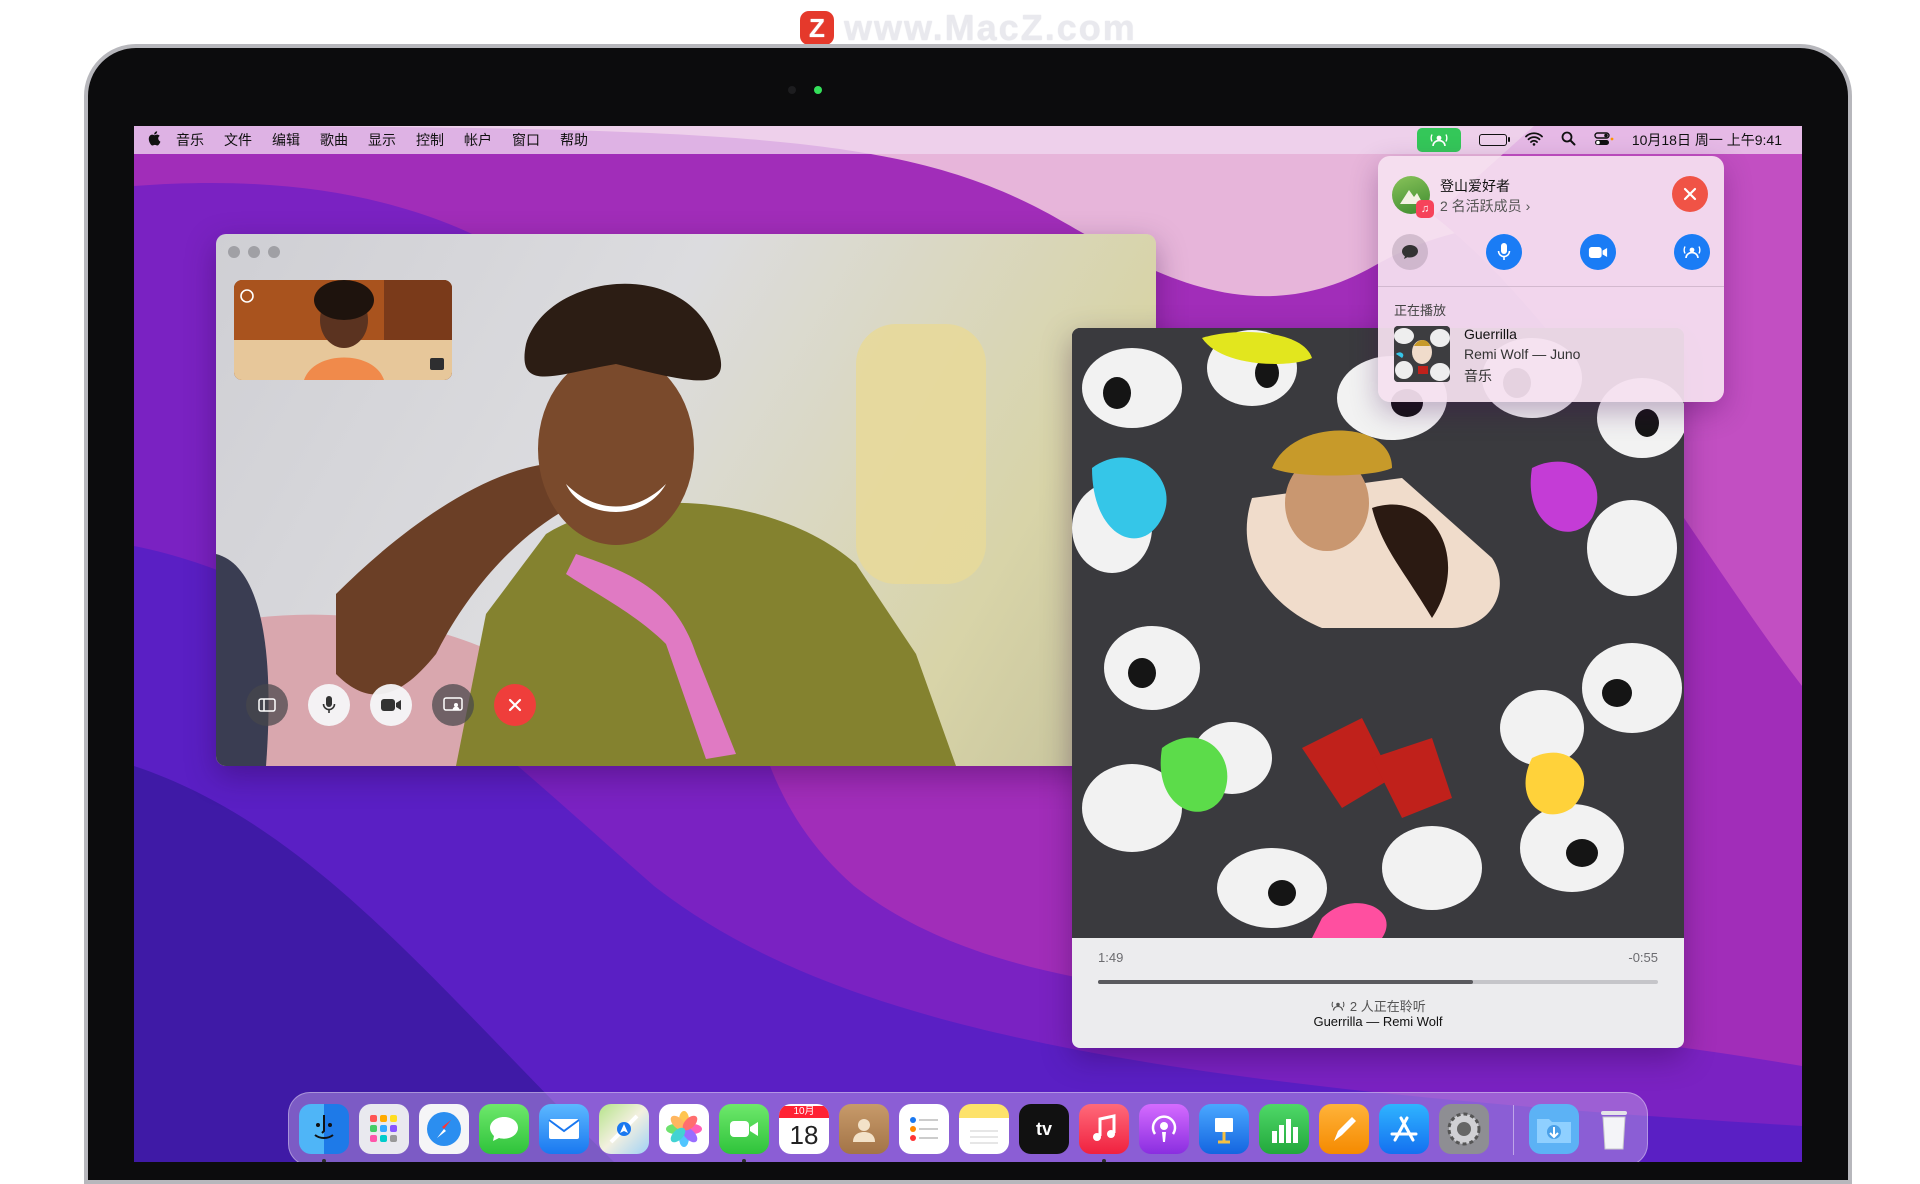  I want to click on keynote-icon, so click(1224, 1129).